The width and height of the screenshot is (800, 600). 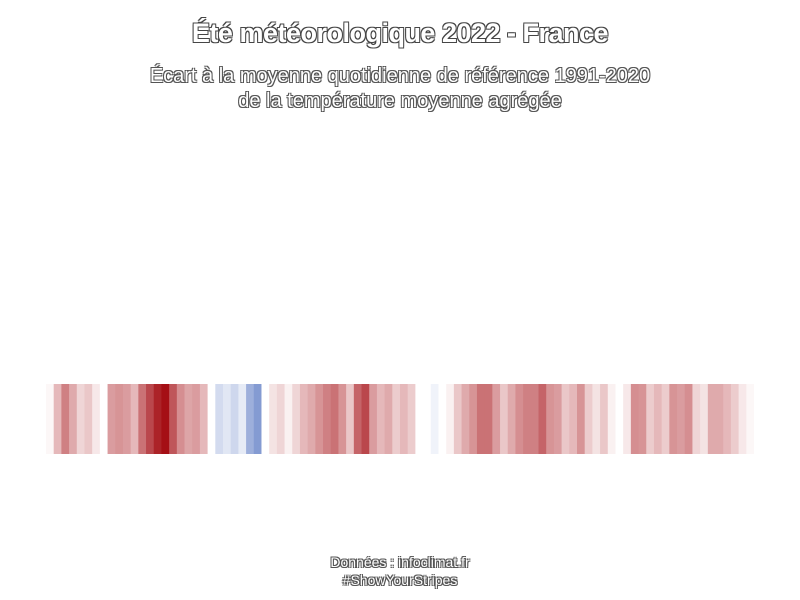 What do you see at coordinates (400, 571) in the screenshot?
I see `chart-footer: Données : infoclimat.fr #ShowYourStripes` at bounding box center [400, 571].